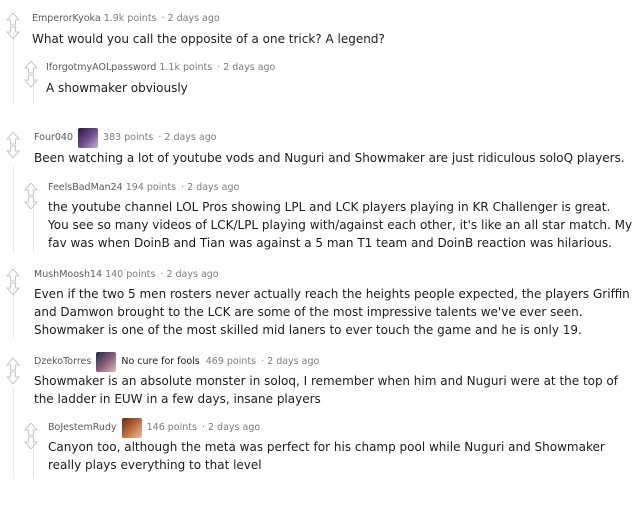 The image size is (640, 511). Describe the element at coordinates (340, 188) in the screenshot. I see `comment-meta: FeelsBadMan24 194 points · 2 days ago` at that location.